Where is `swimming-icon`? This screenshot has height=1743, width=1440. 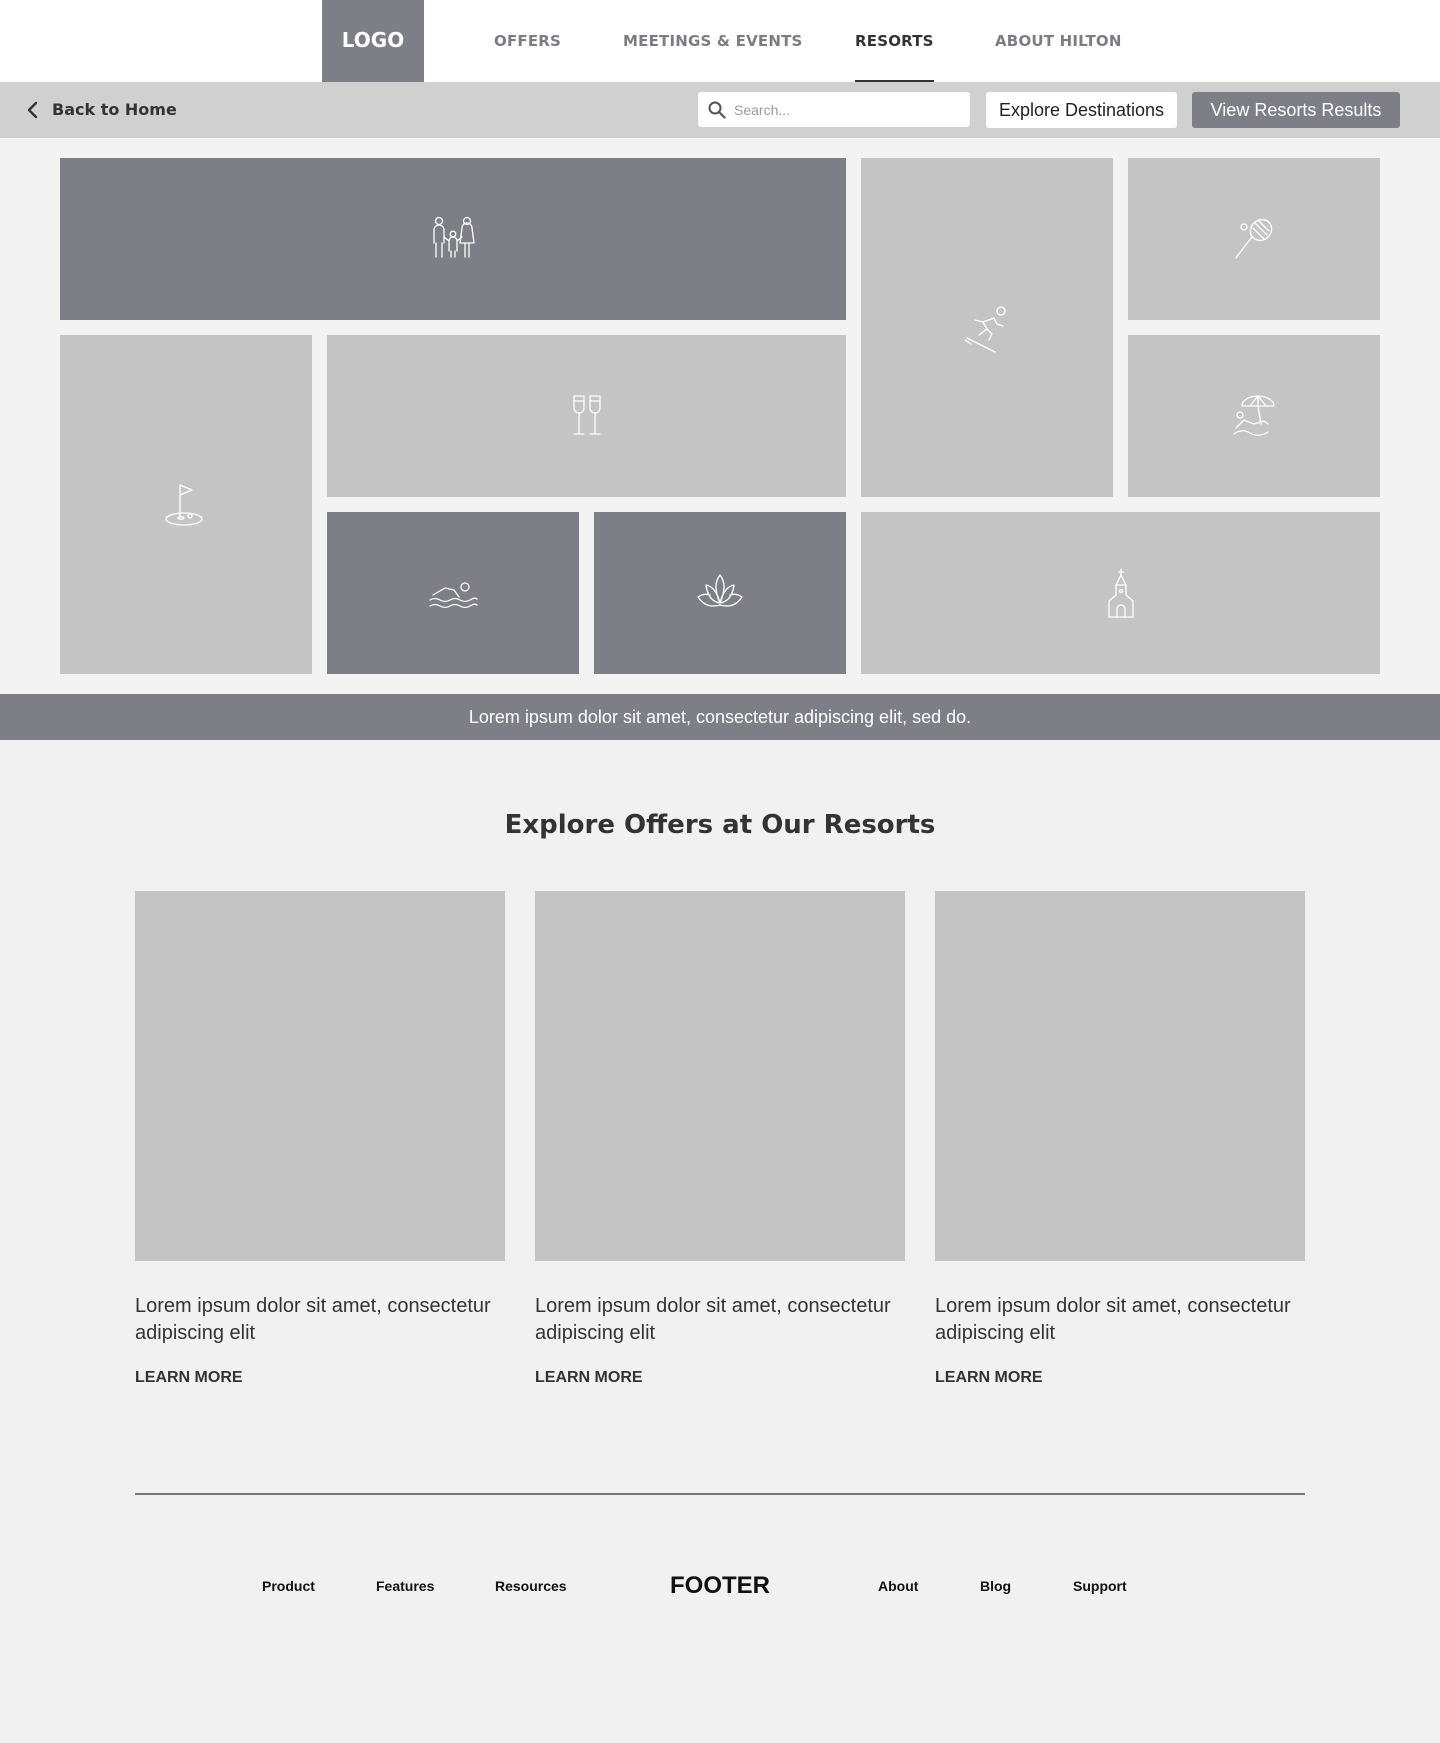 swimming-icon is located at coordinates (453, 595).